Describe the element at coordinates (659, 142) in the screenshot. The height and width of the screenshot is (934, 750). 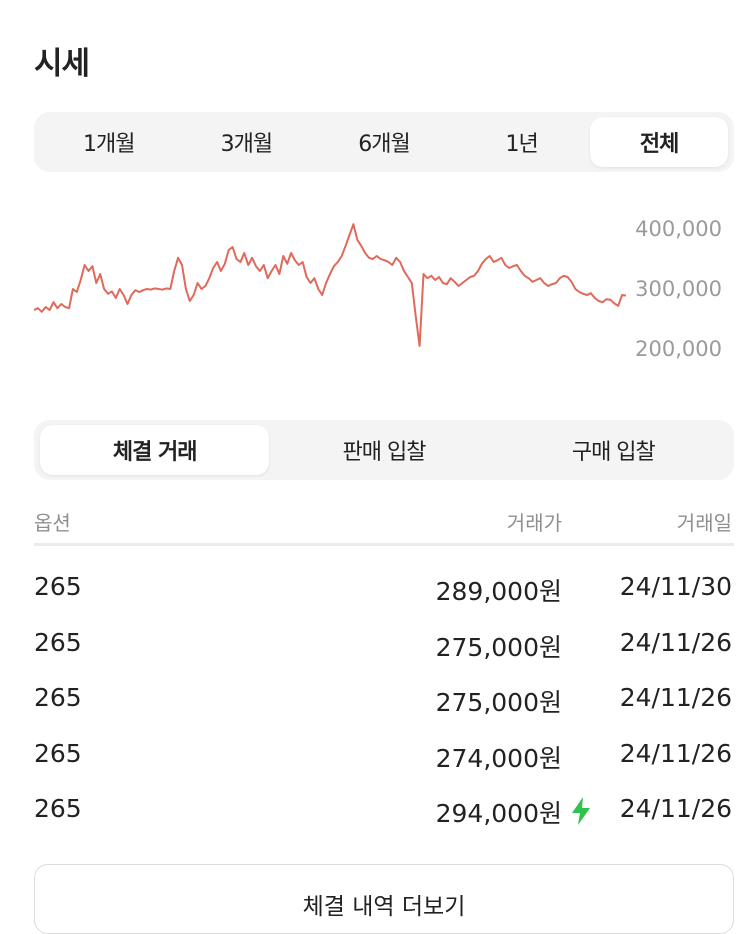
I see `tab-all: 전체` at that location.